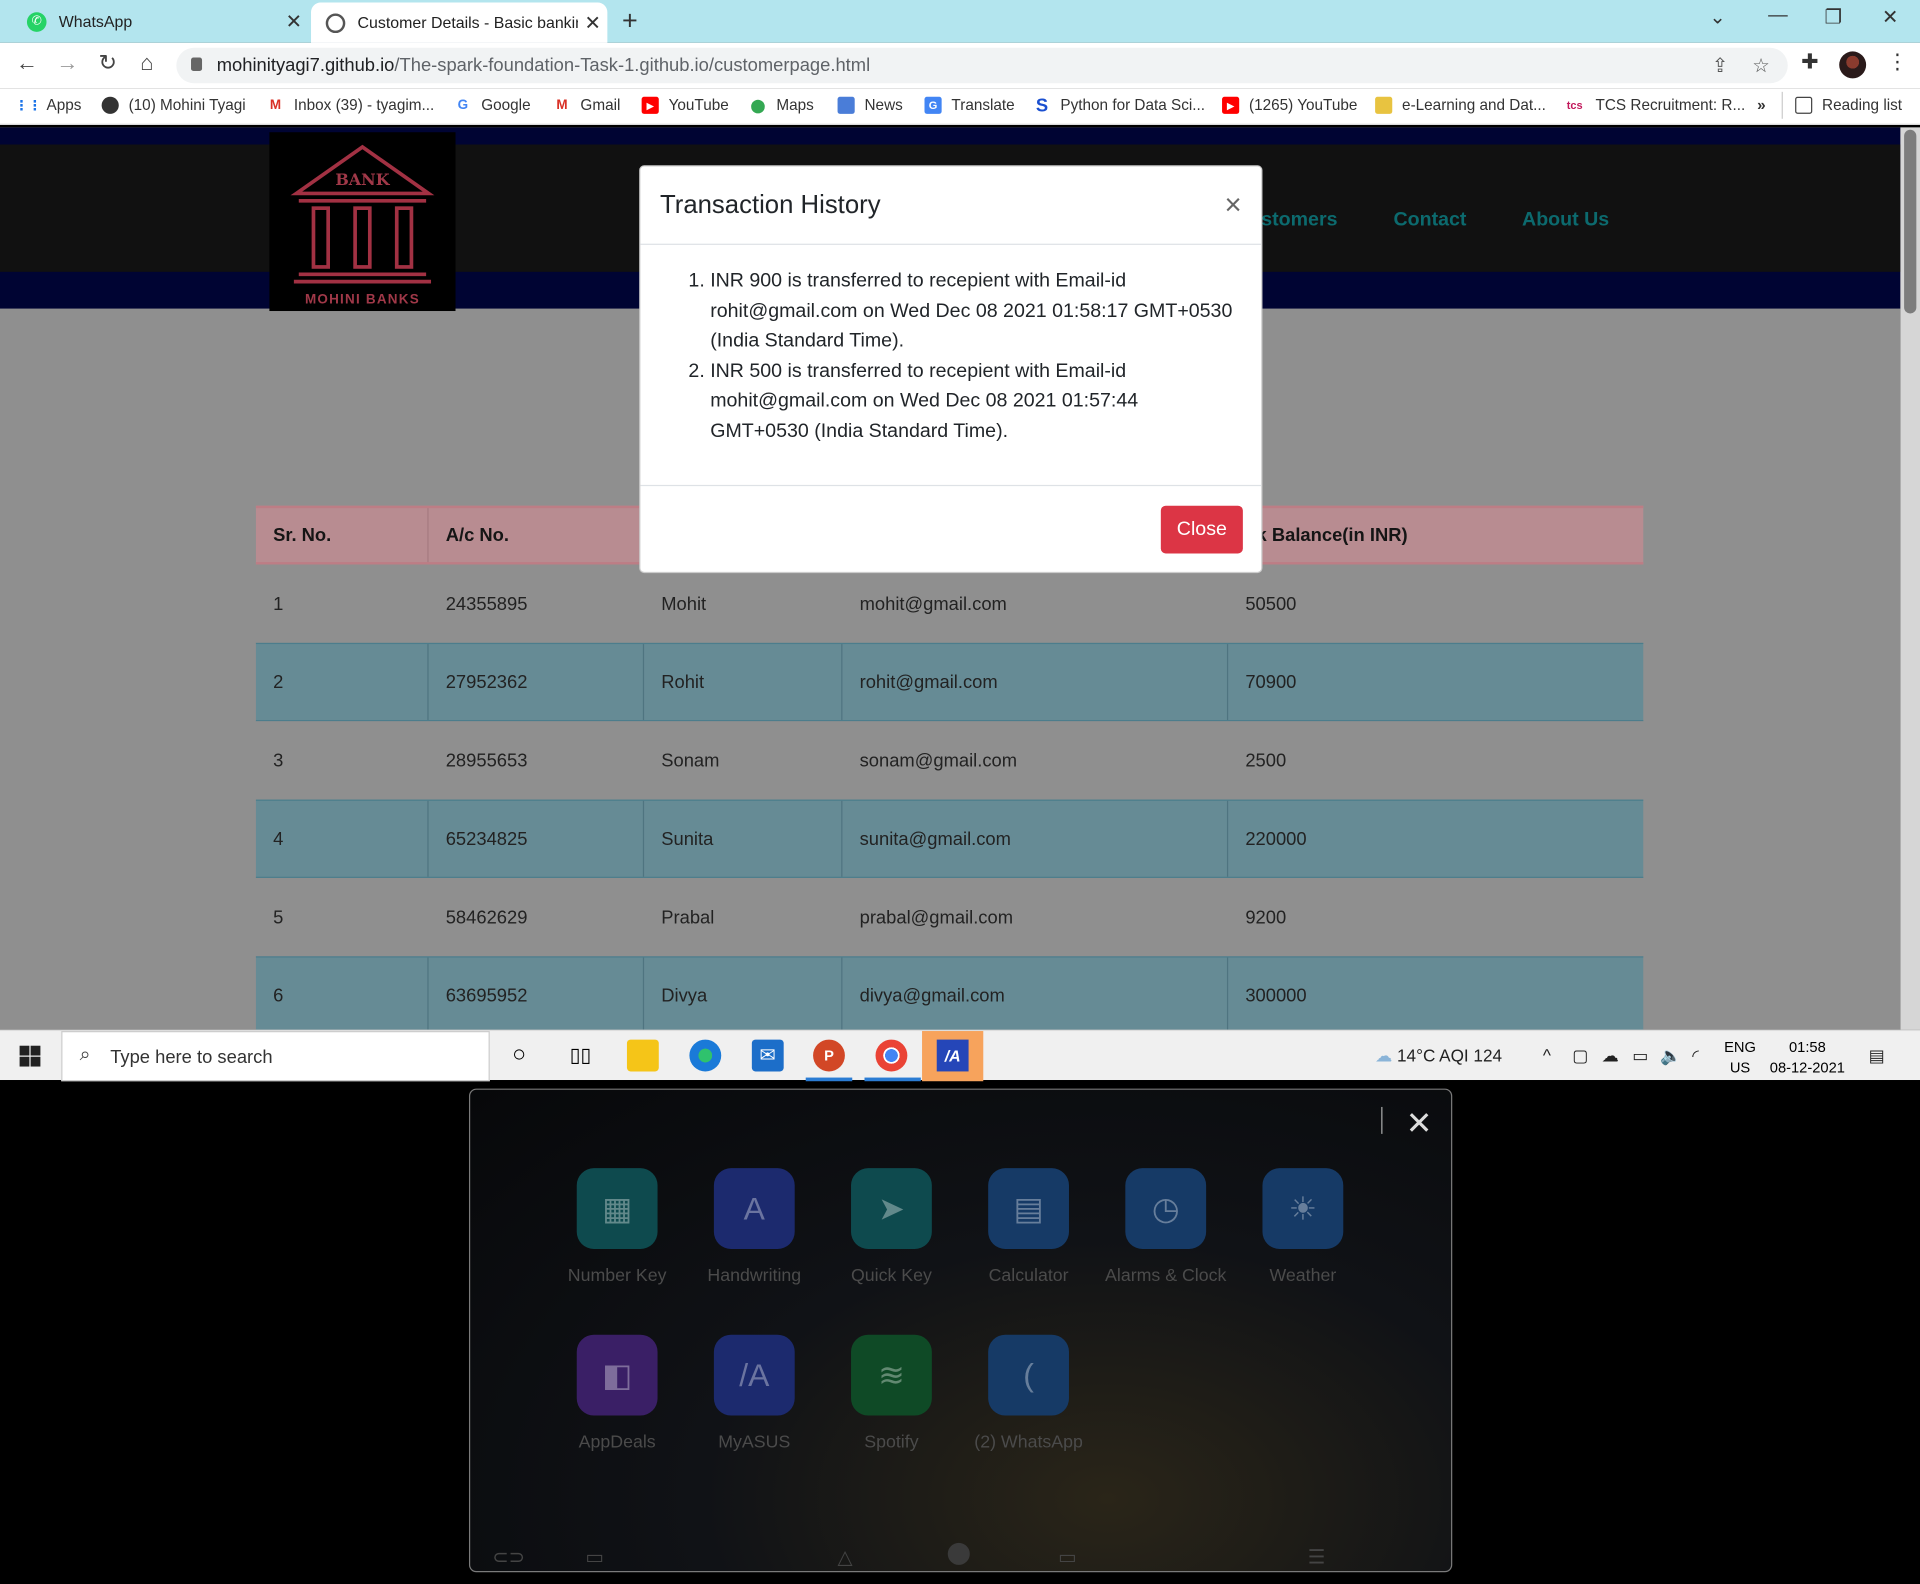  I want to click on clock: 01:58 08-12-2021, so click(1807, 1058).